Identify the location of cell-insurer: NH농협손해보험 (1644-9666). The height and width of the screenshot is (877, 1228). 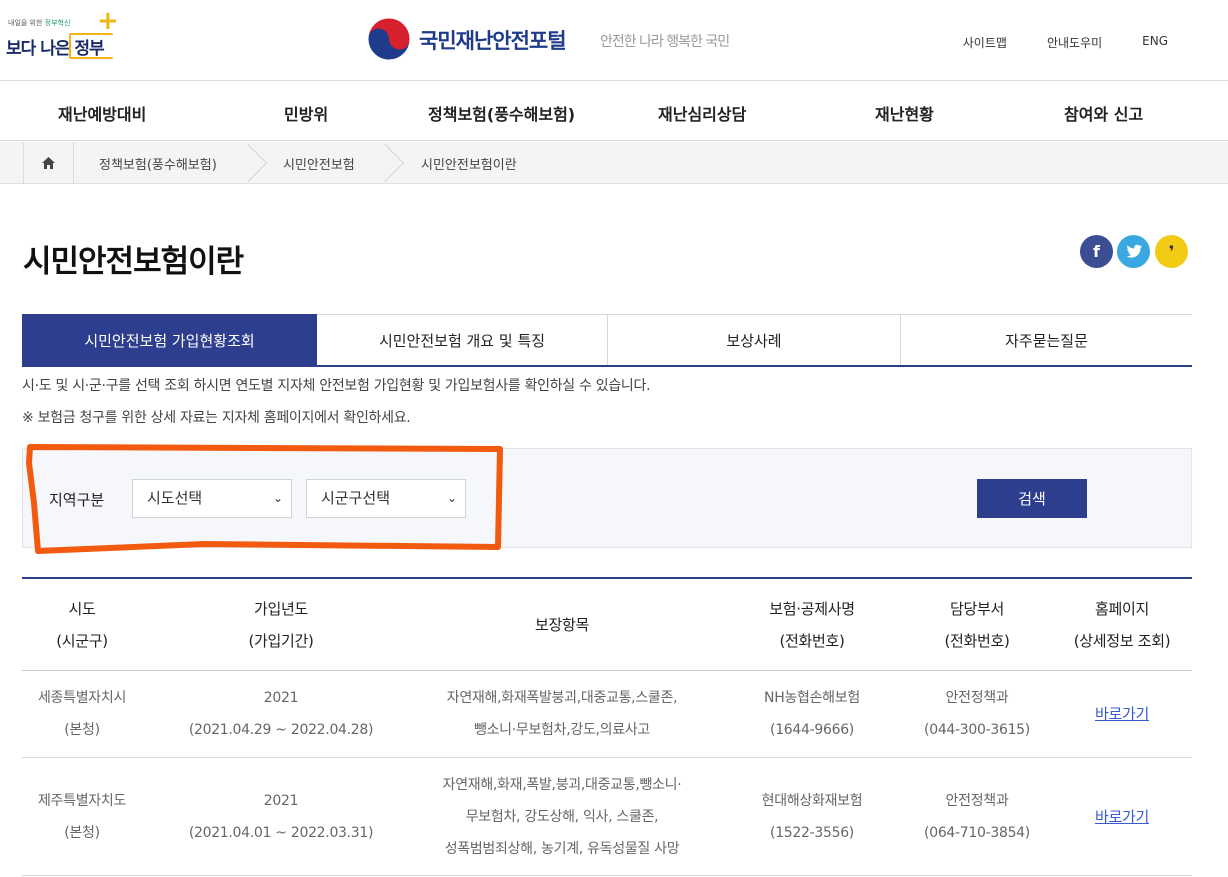
(812, 714).